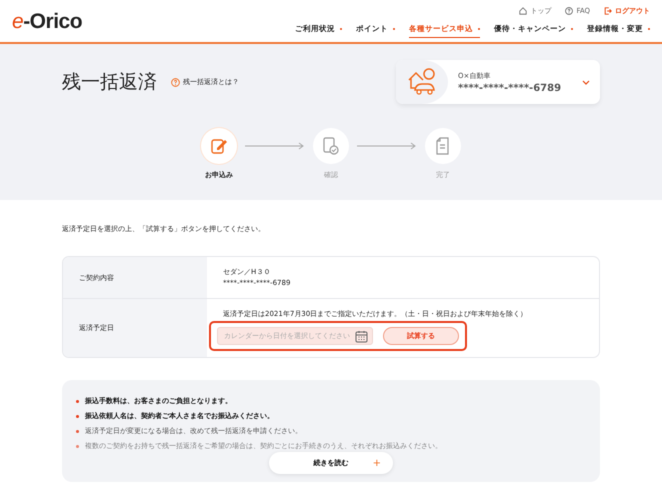 This screenshot has width=662, height=500. I want to click on eorico-logo: e-Orico, so click(47, 26).